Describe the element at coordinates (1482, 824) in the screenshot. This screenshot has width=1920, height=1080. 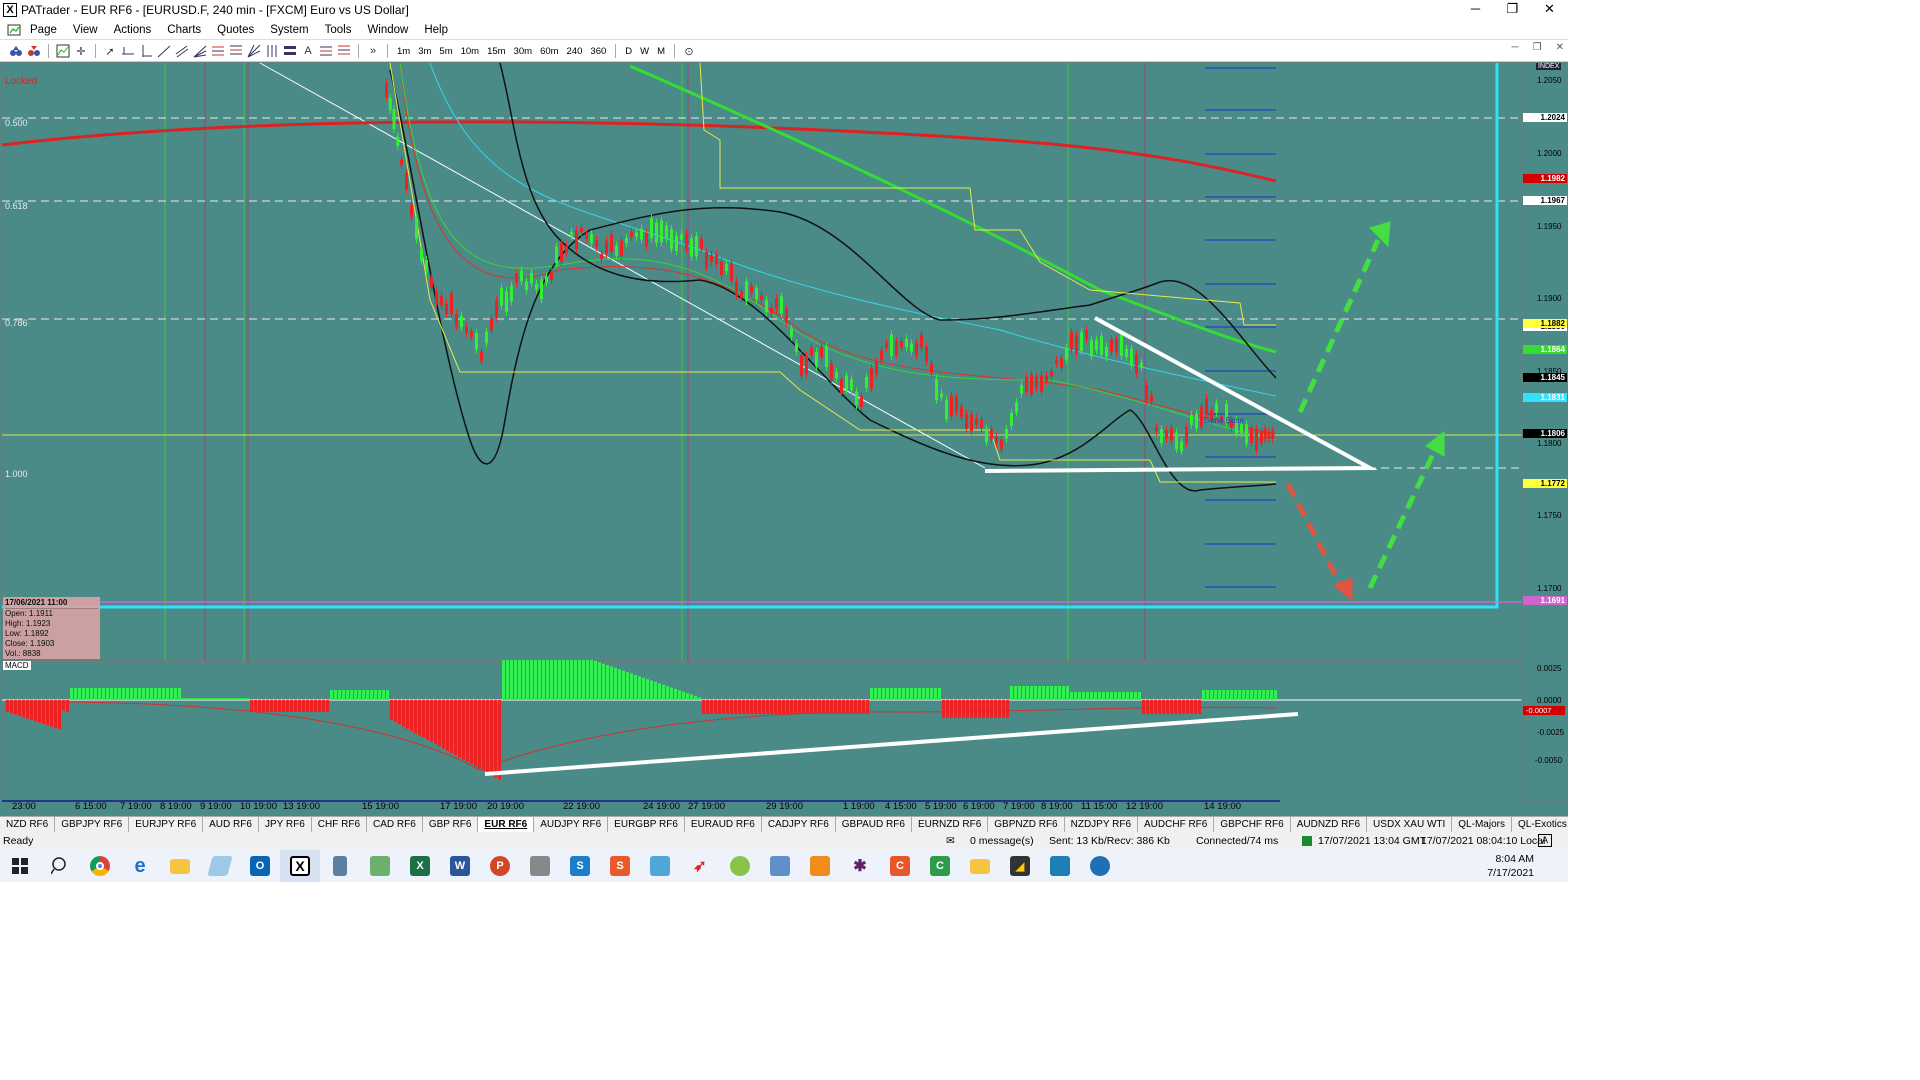
I see `page-tab: QL-Majors` at that location.